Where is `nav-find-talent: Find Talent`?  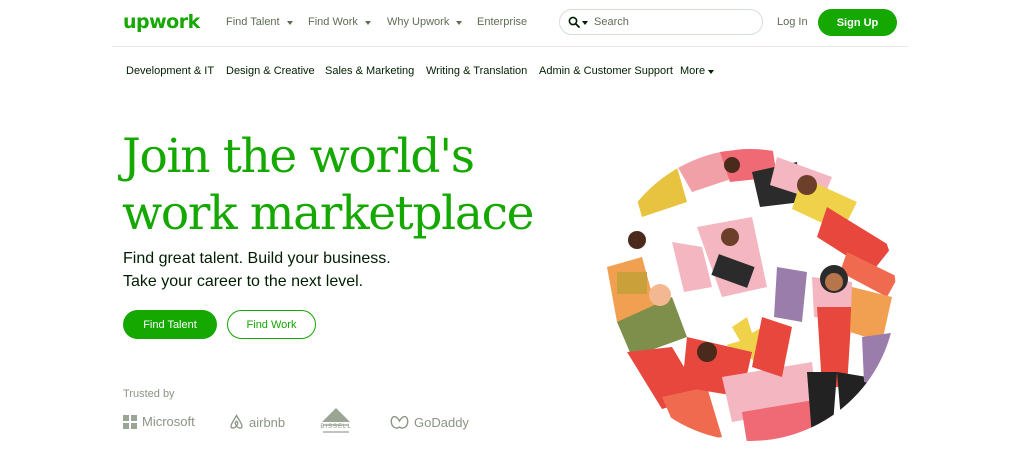
nav-find-talent: Find Talent is located at coordinates (259, 22).